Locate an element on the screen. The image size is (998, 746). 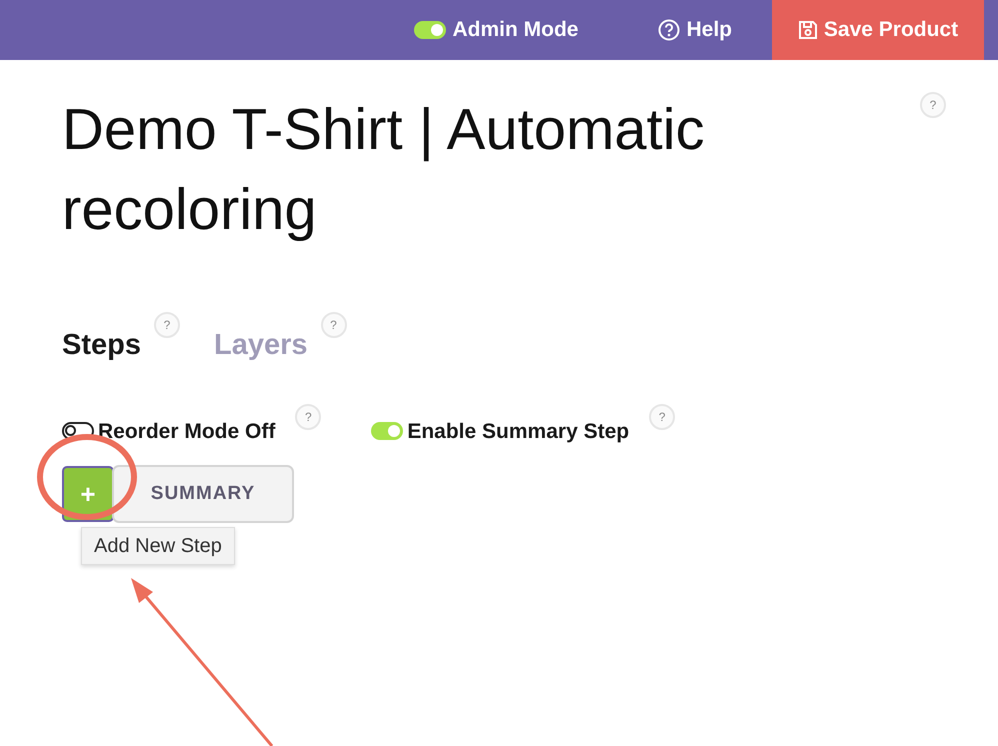
page-title: Demo T-Shirt | Automatic recoloring is located at coordinates (384, 170).